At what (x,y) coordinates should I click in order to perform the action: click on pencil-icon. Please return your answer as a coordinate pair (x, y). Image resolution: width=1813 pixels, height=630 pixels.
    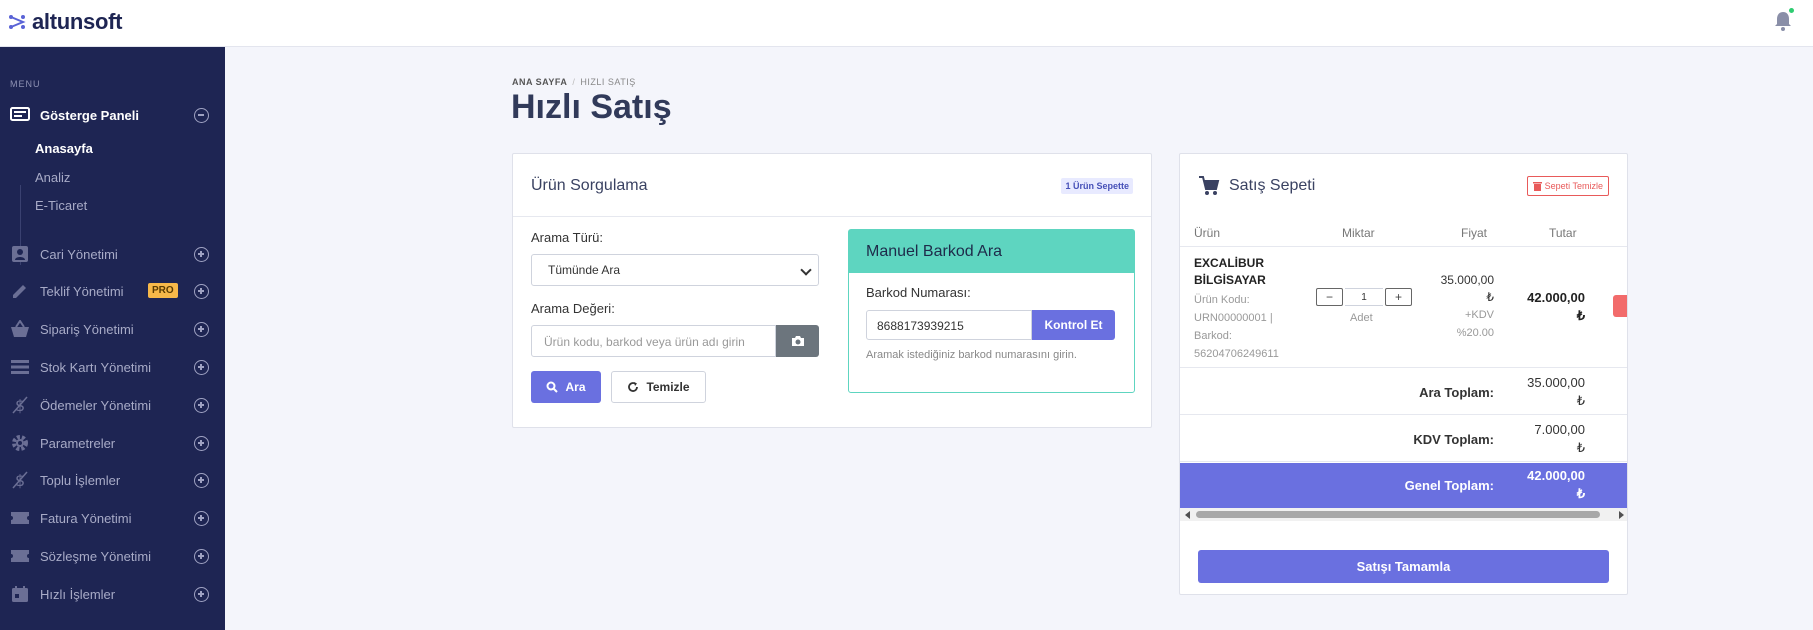
    Looking at the image, I should click on (20, 291).